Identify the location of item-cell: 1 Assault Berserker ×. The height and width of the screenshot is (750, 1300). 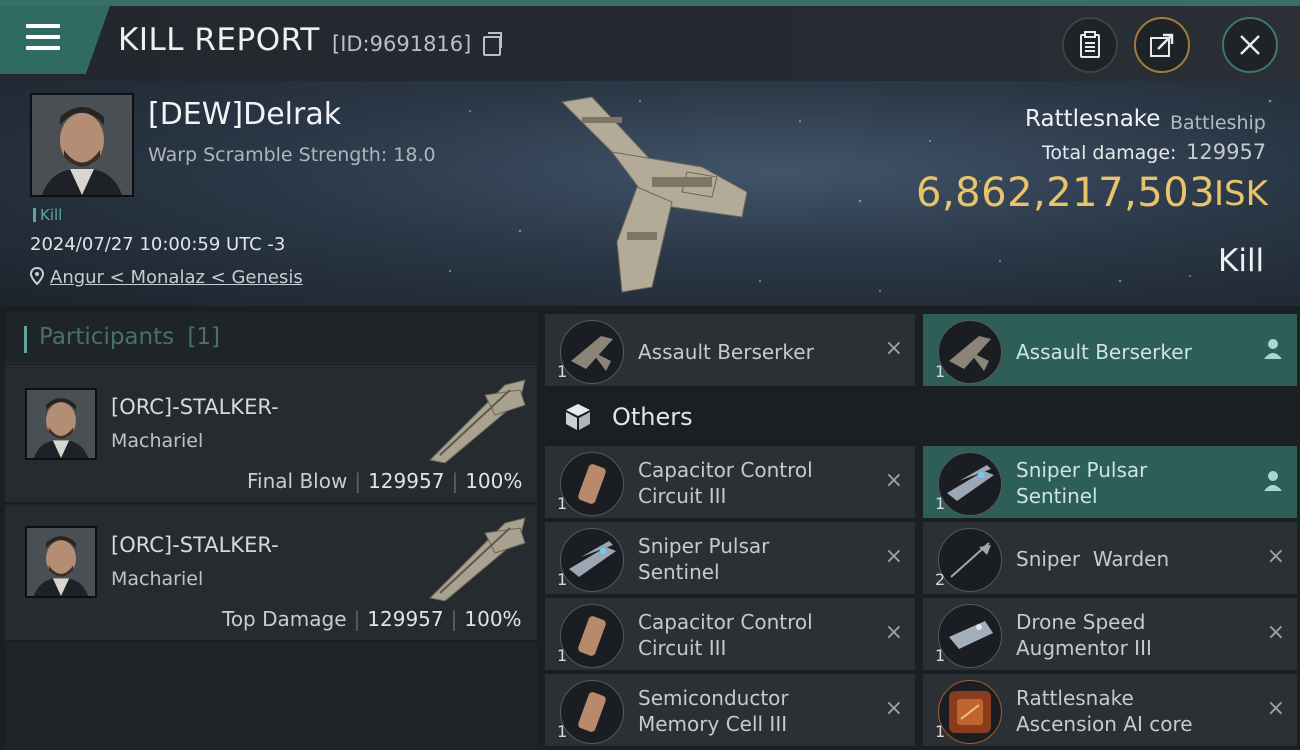
(730, 350).